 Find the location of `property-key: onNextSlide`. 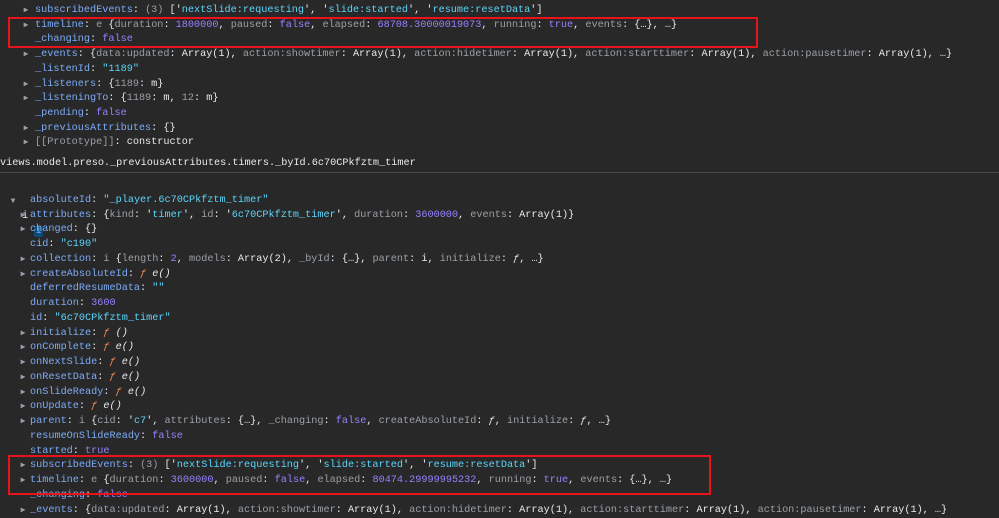

property-key: onNextSlide is located at coordinates (64, 363).